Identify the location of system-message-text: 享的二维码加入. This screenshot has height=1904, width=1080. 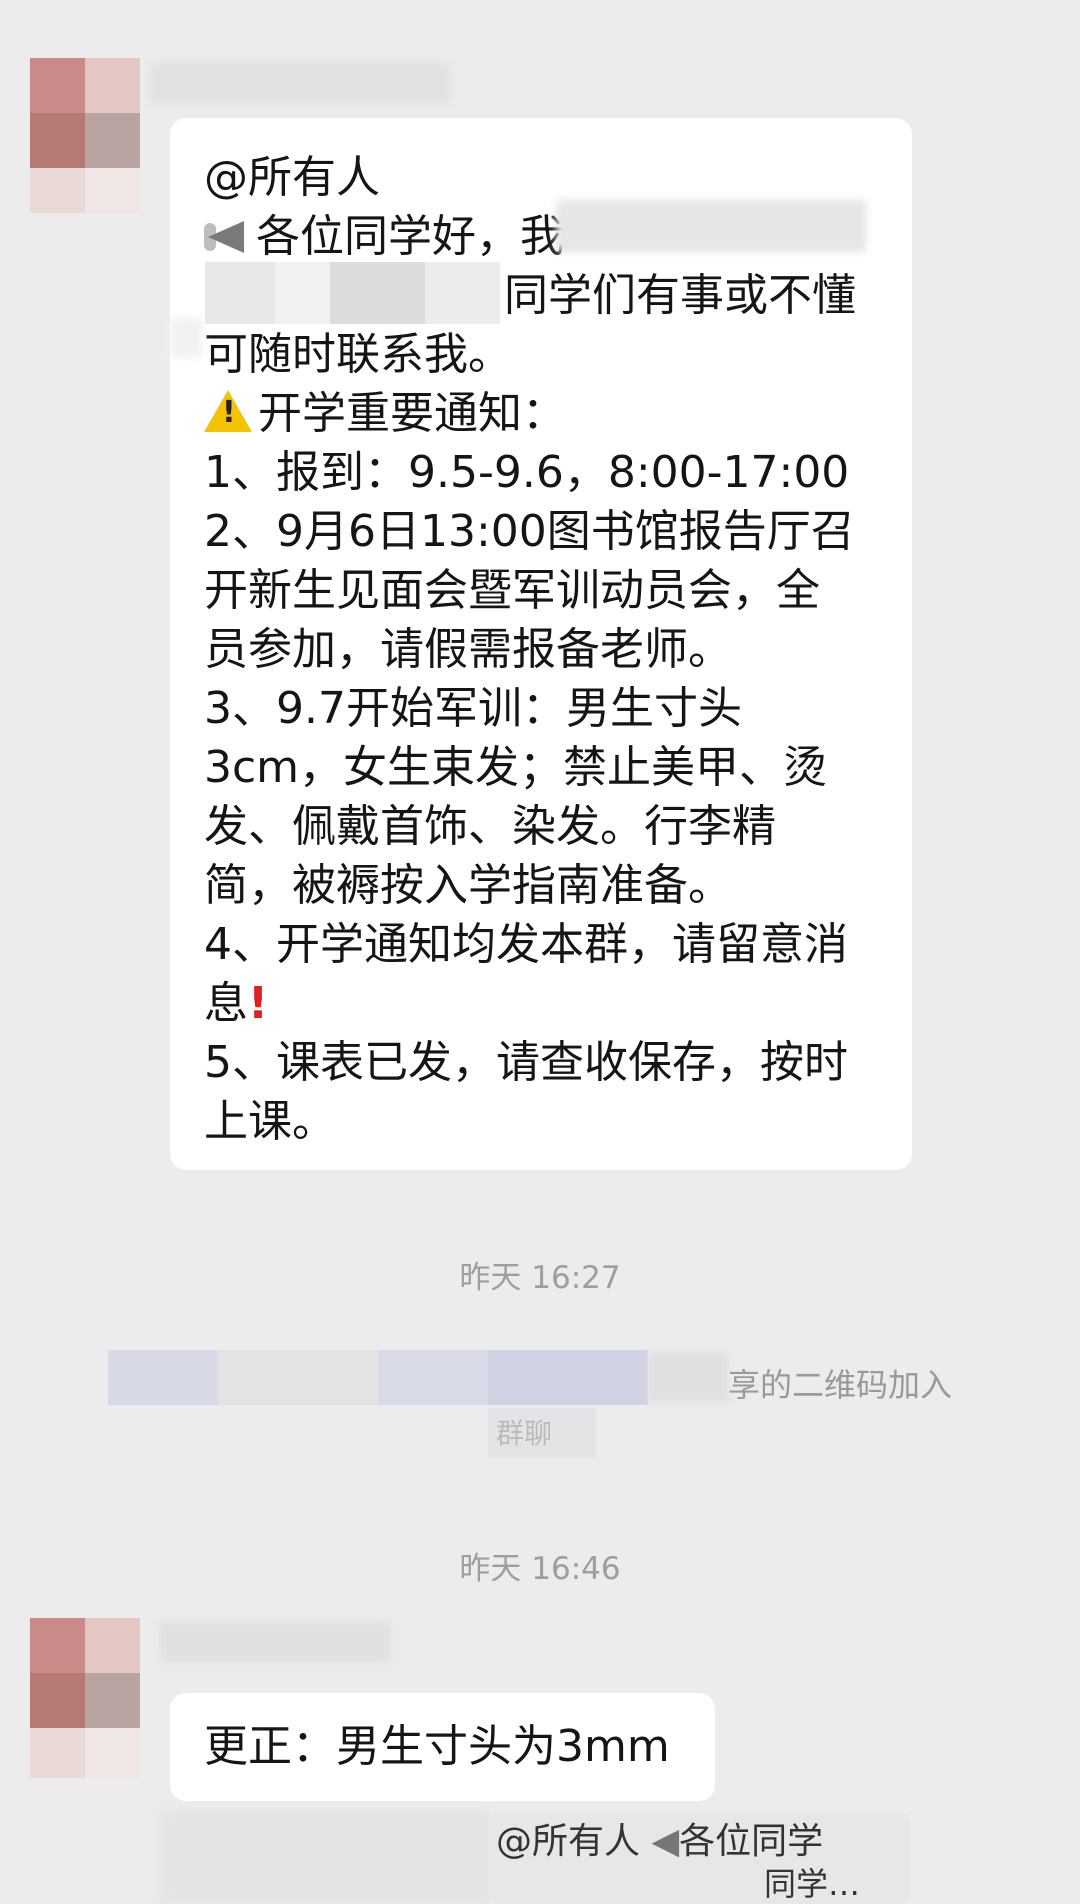
(840, 1383).